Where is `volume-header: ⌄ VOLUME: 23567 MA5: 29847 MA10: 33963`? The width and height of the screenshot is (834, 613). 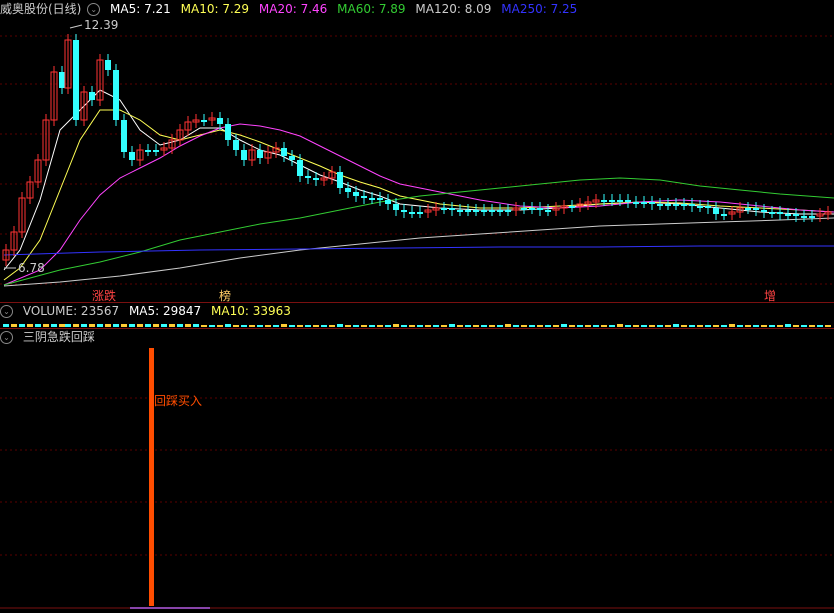 volume-header: ⌄ VOLUME: 23567 MA5: 29847 MA10: 33963 is located at coordinates (148, 311).